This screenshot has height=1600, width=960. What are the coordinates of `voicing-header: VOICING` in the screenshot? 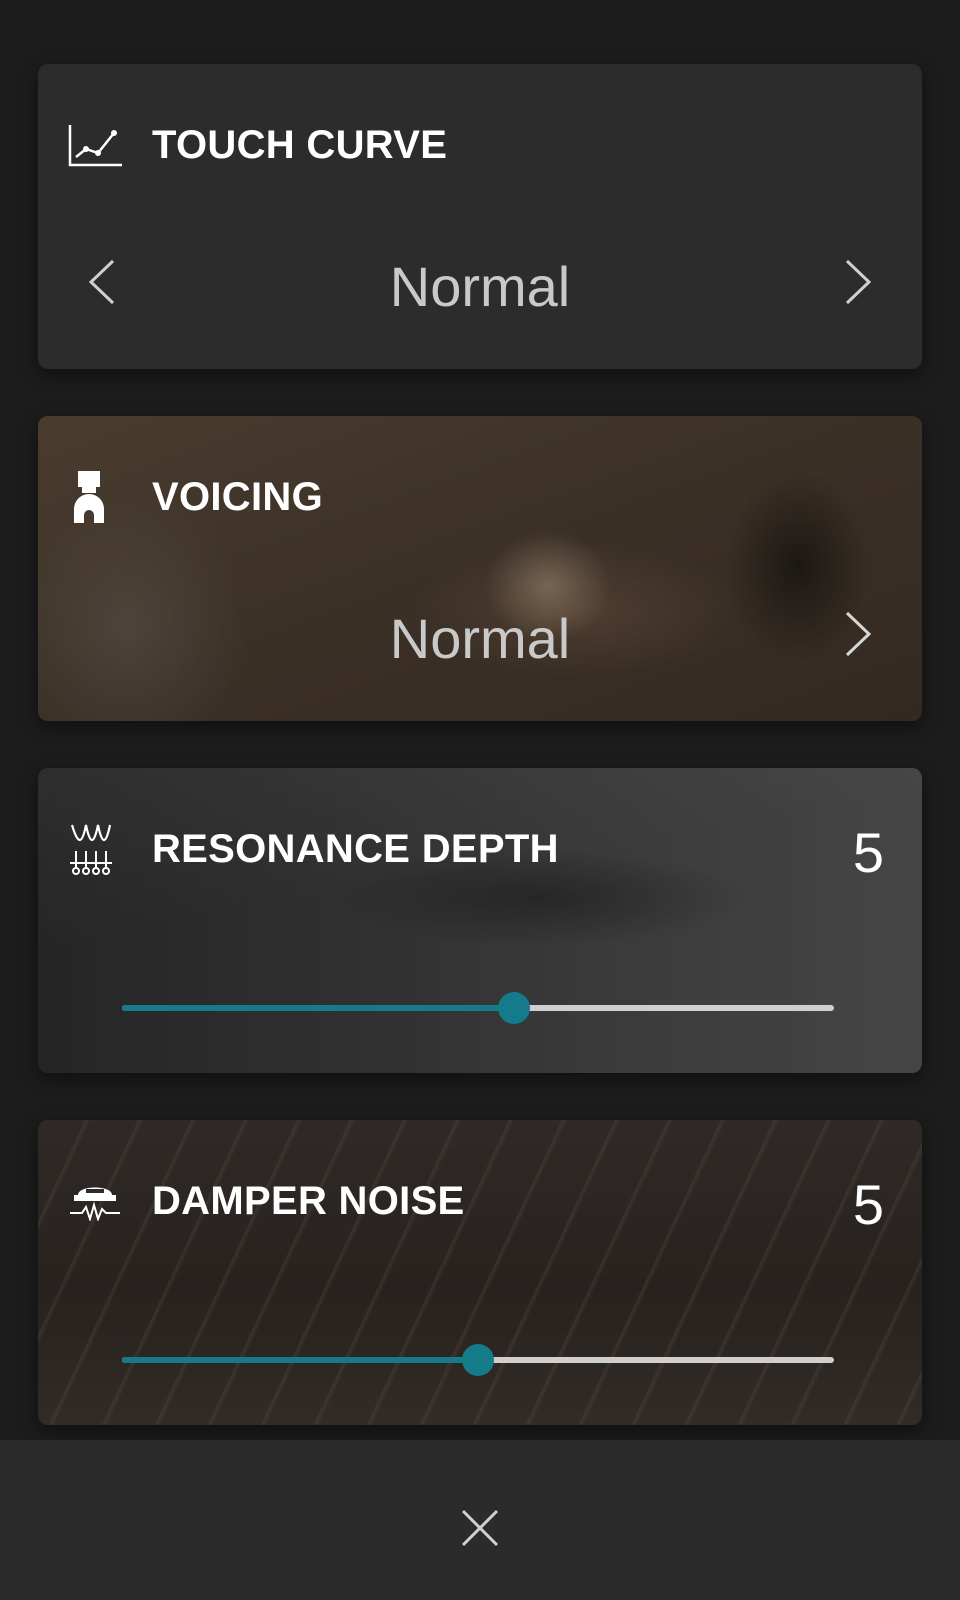 It's located at (196, 497).